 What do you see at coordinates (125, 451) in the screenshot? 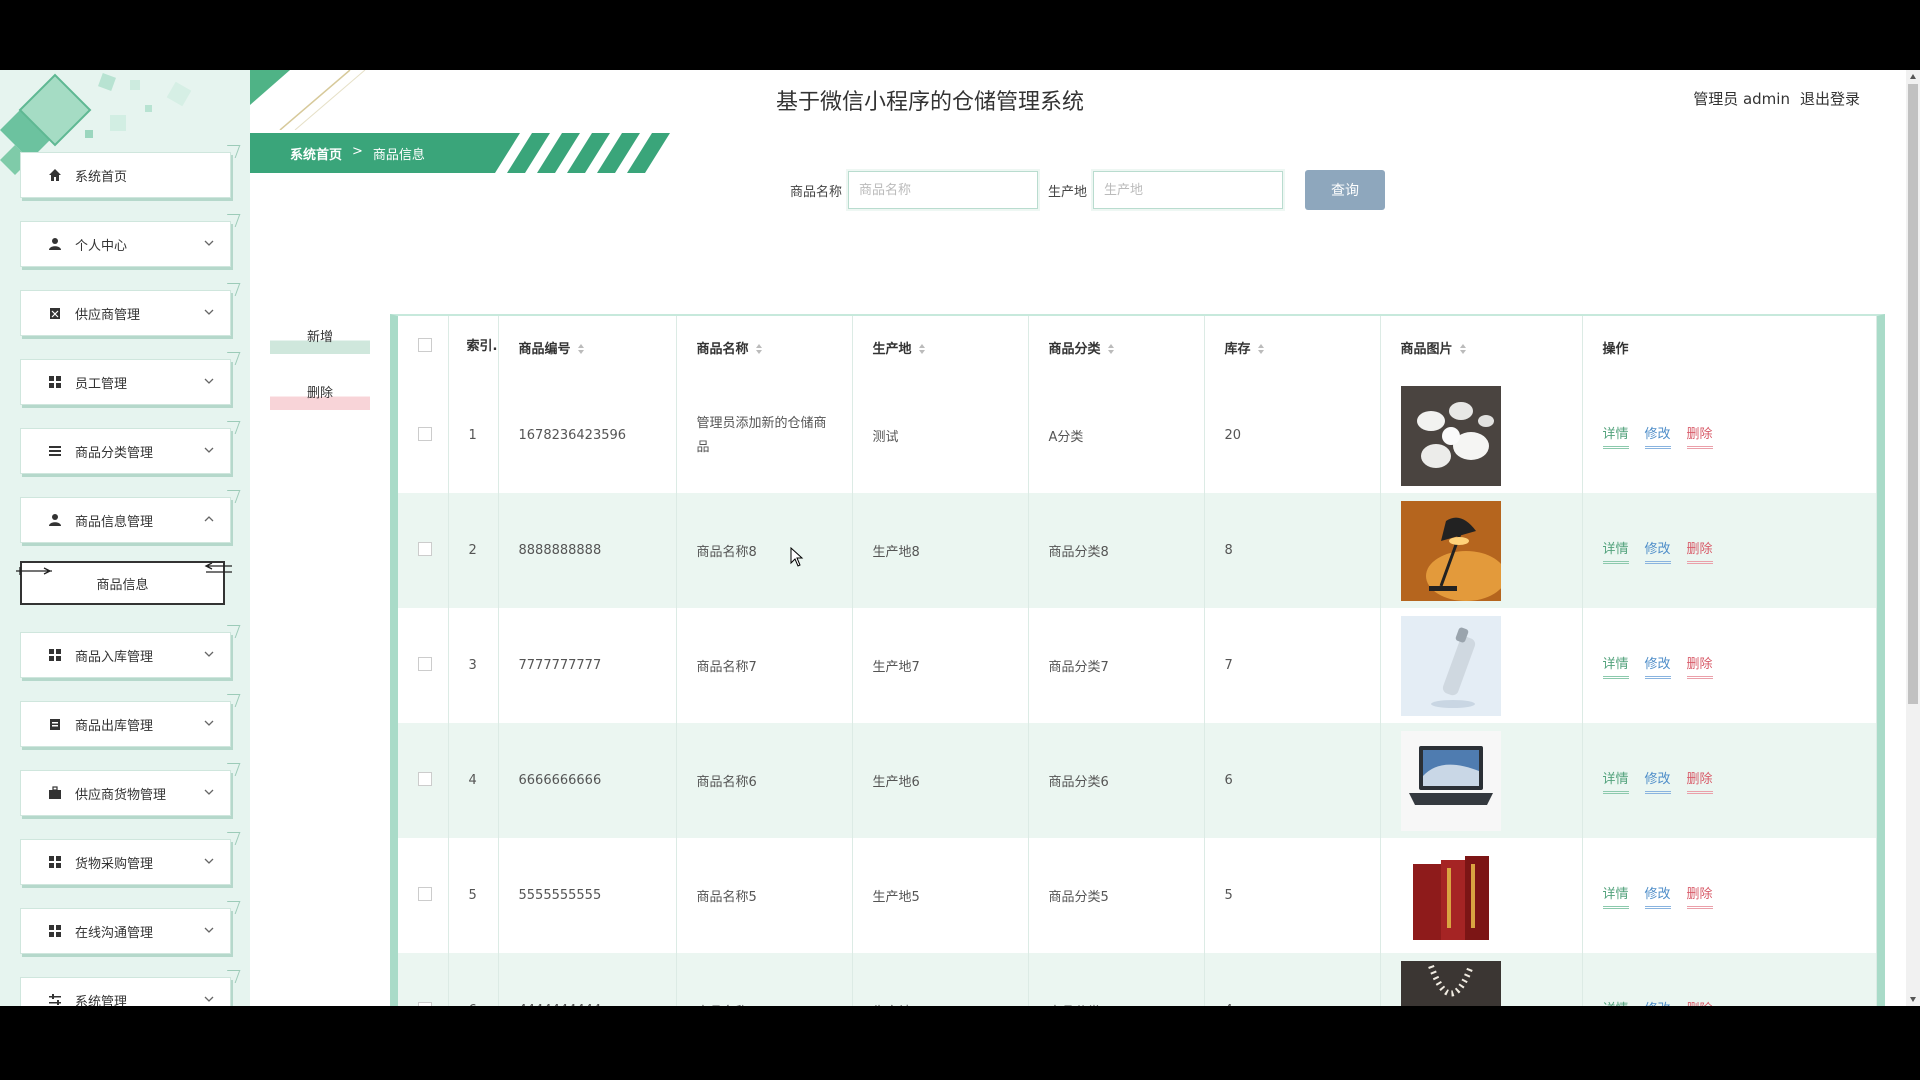
I see `sidebar-item-category: 商品分类管理` at bounding box center [125, 451].